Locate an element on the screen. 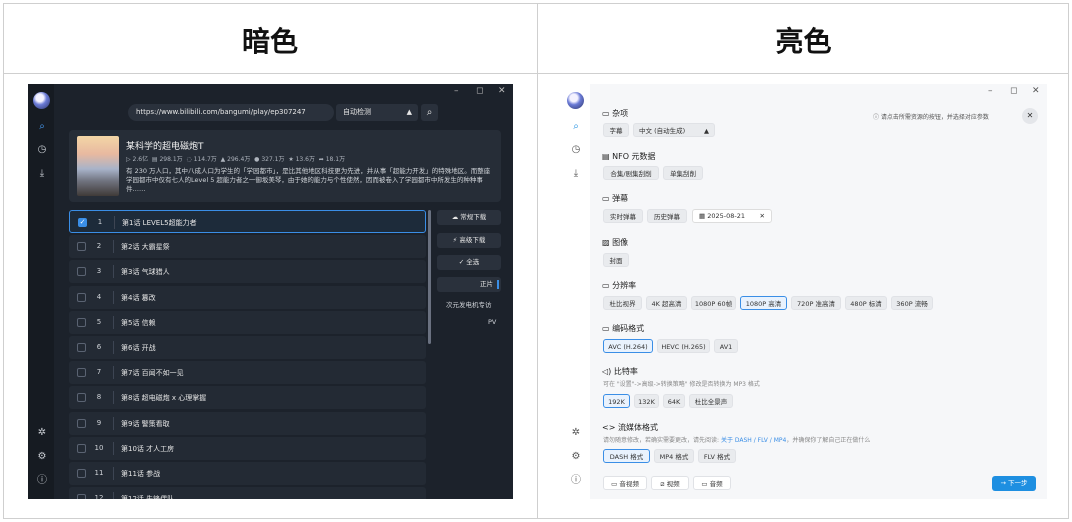 Image resolution: width=1072 pixels, height=522 pixels. dash-flv-mp4-link: 关于 DASH / FLV / MP4 is located at coordinates (753, 440).